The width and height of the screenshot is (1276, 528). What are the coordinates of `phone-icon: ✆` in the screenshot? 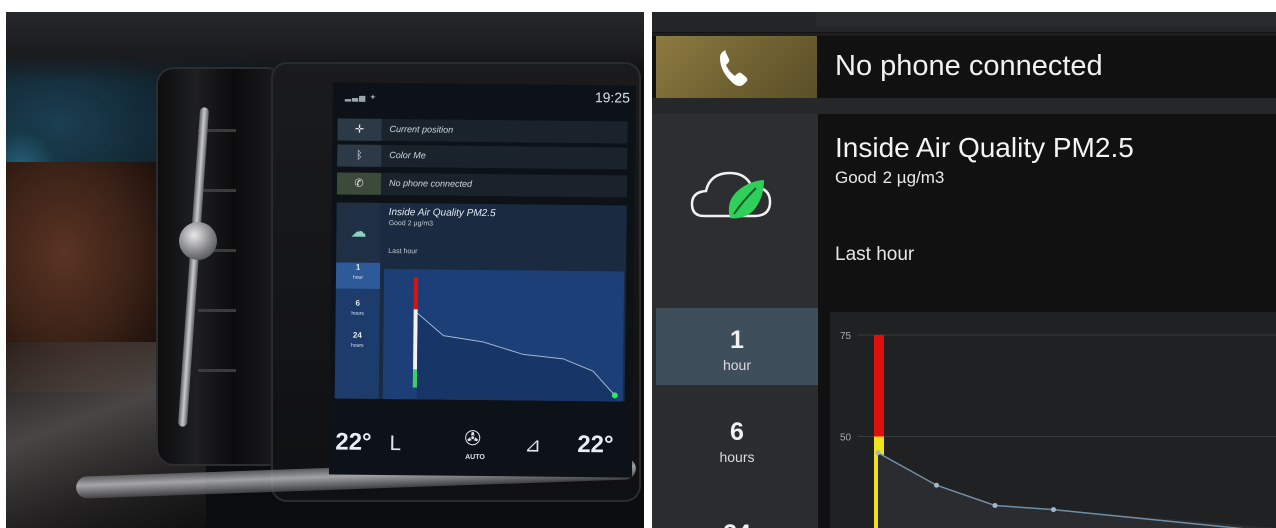 It's located at (359, 183).